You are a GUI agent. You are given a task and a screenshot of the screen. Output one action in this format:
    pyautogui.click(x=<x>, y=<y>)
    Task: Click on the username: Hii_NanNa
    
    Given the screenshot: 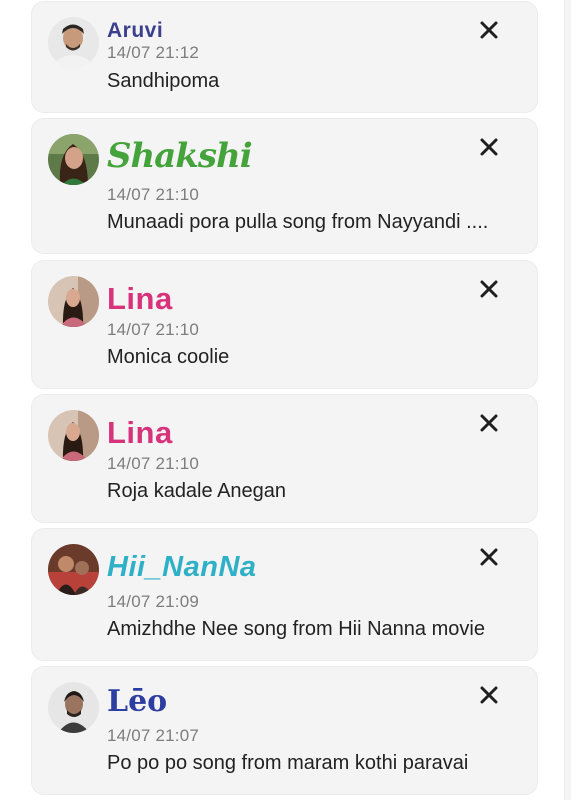 What is the action you would take?
    pyautogui.click(x=182, y=567)
    